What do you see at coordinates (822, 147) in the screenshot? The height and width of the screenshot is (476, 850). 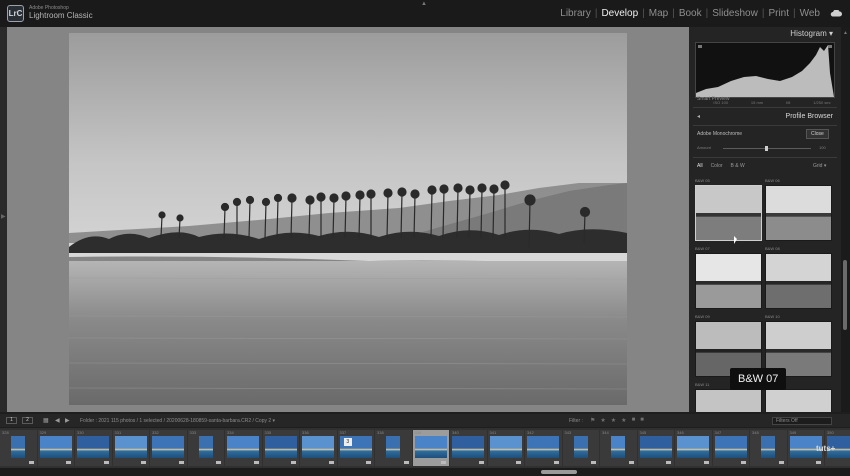 I see `amount-value: 100` at bounding box center [822, 147].